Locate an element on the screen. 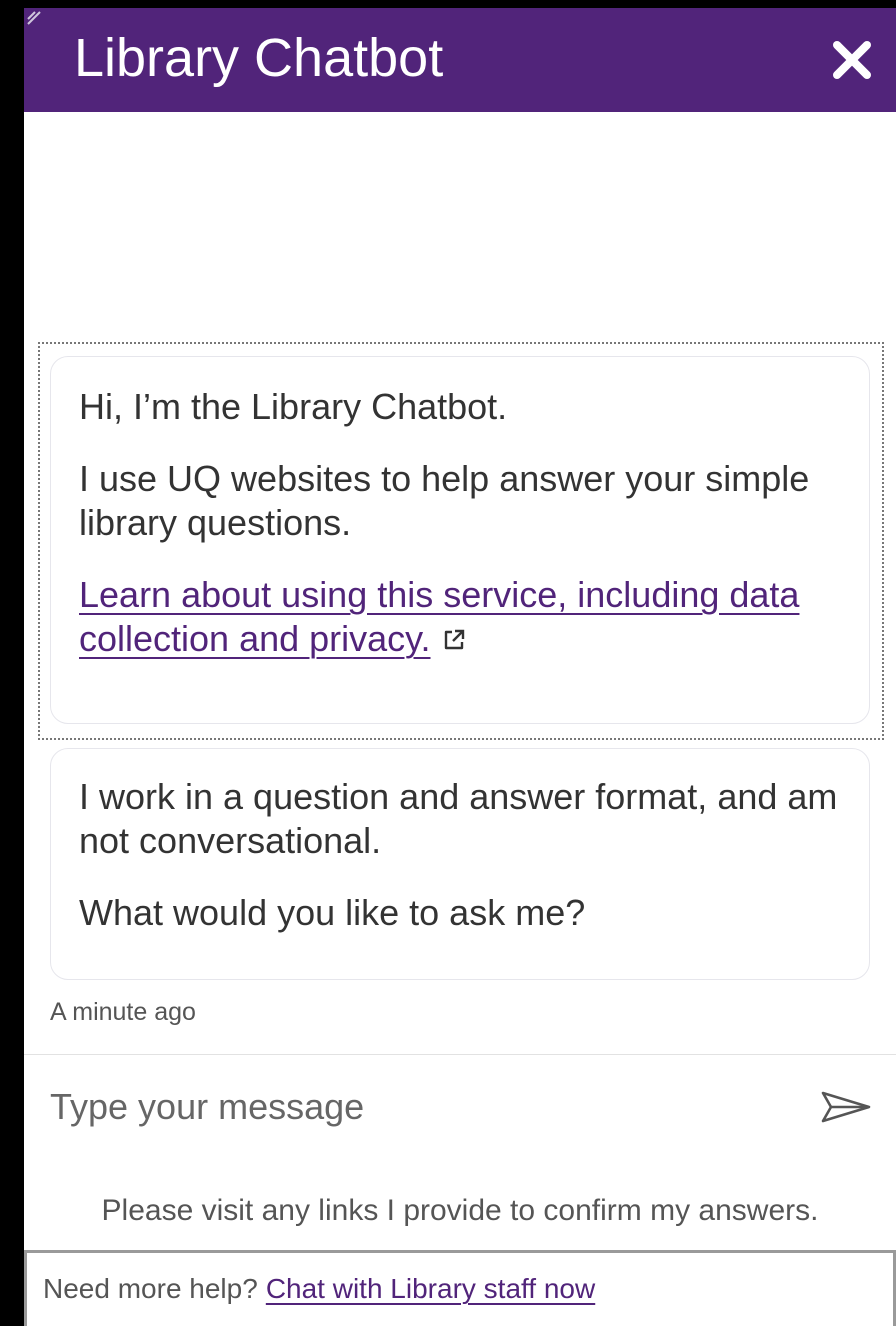  message-composer is located at coordinates (460, 1113).